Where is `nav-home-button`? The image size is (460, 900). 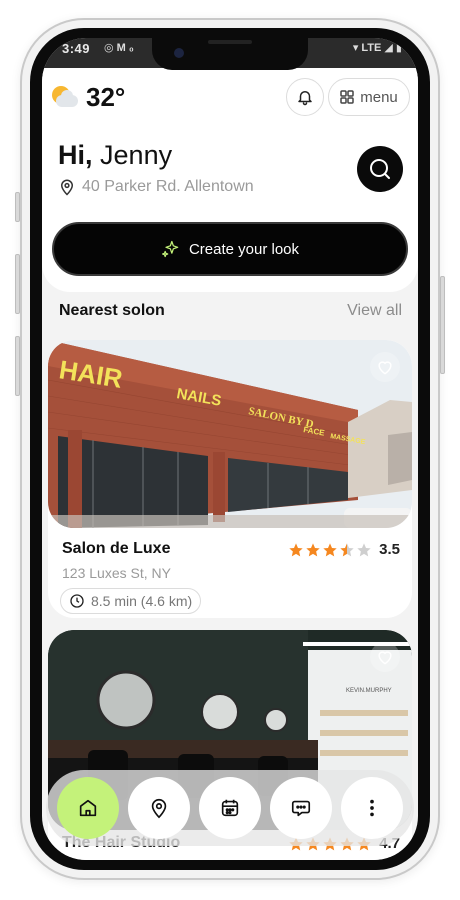
nav-home-button is located at coordinates (87, 808).